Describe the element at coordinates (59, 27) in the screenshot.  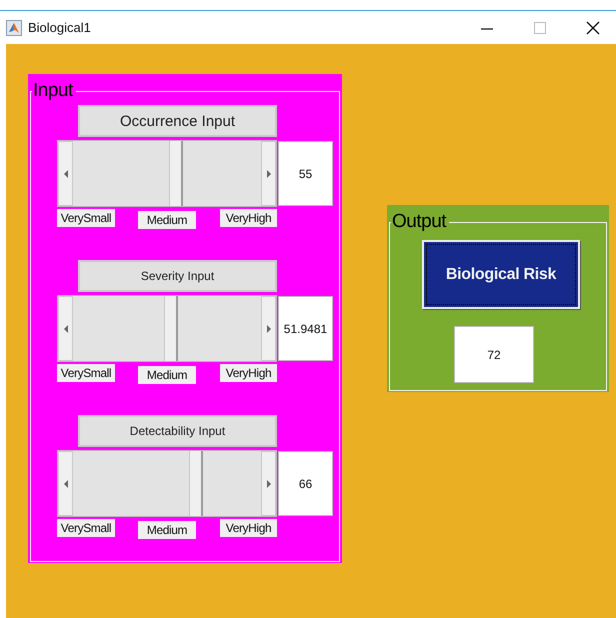
I see `window-title: Biological1` at that location.